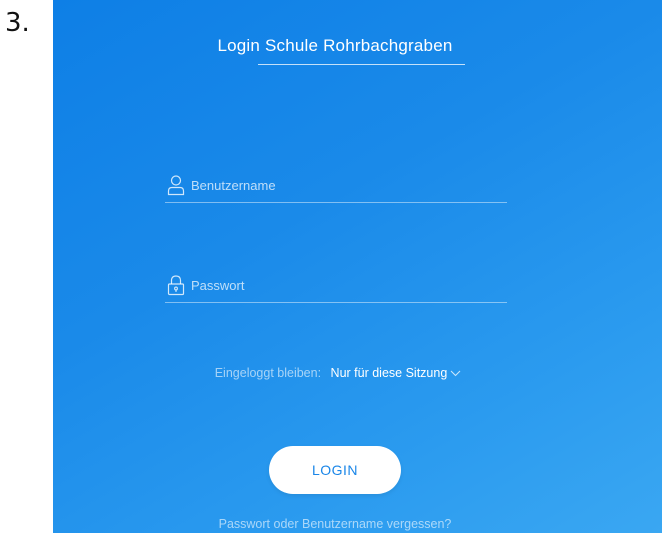 Image resolution: width=662 pixels, height=533 pixels. What do you see at coordinates (176, 285) in the screenshot?
I see `lock-icon` at bounding box center [176, 285].